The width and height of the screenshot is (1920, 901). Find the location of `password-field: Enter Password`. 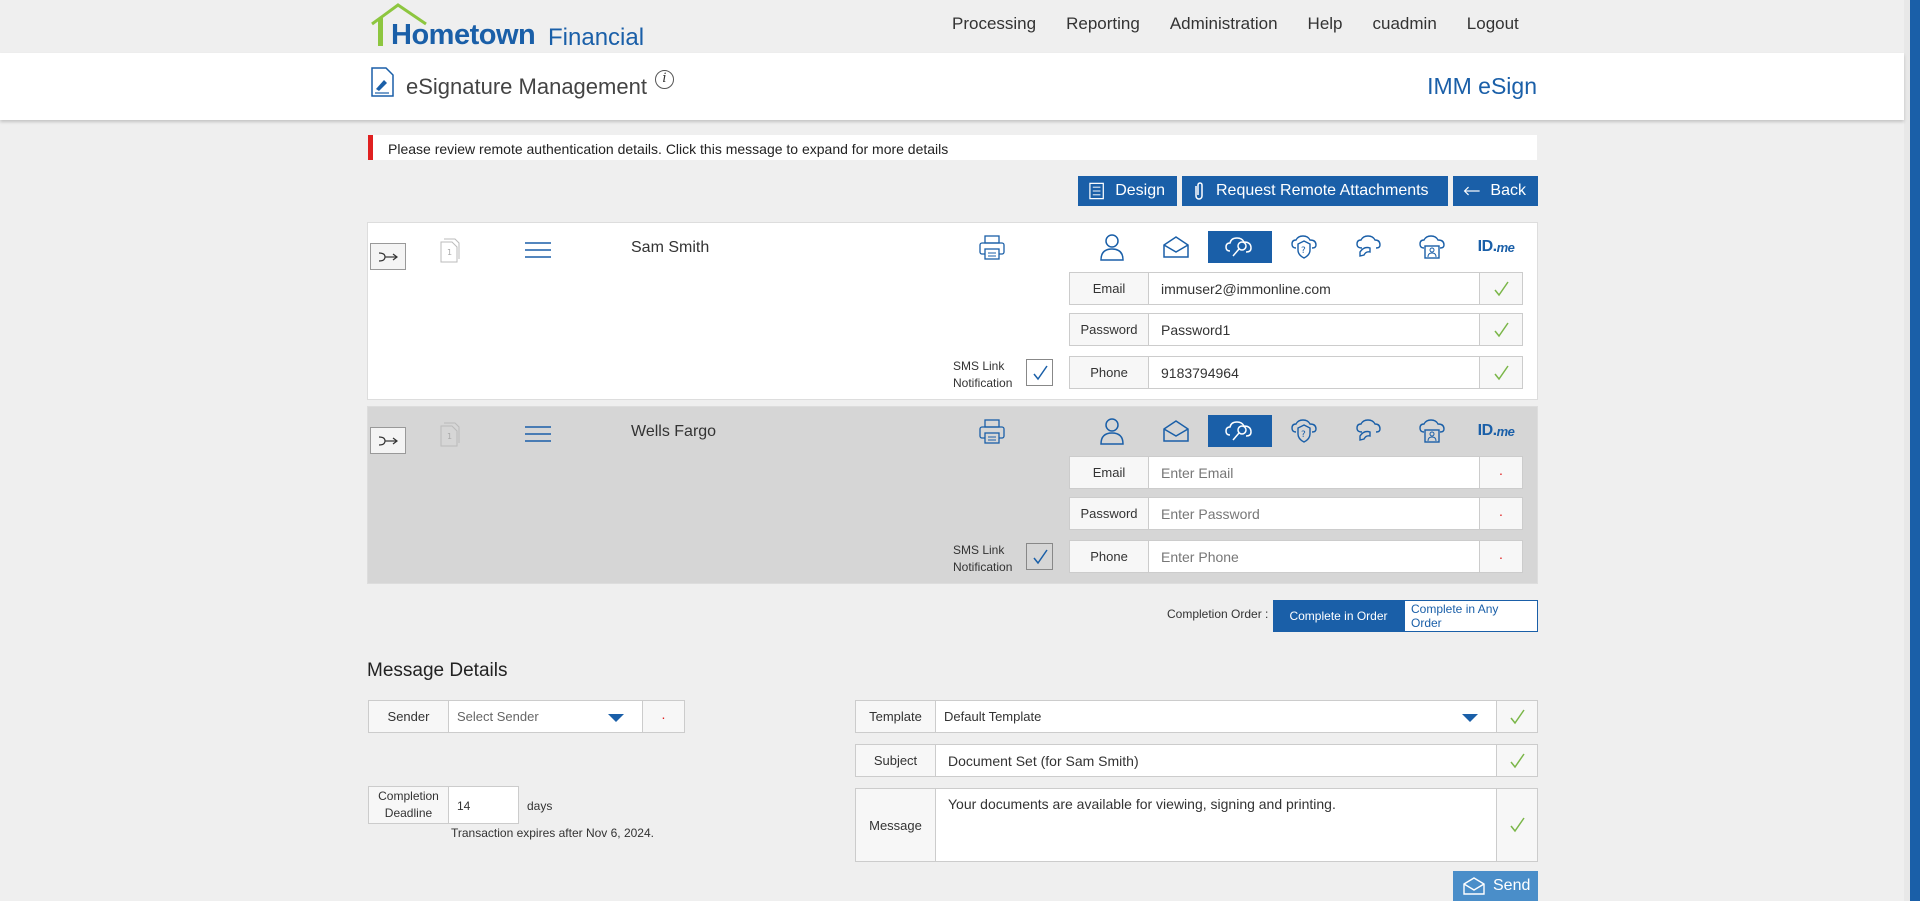

password-field: Enter Password is located at coordinates (1314, 513).